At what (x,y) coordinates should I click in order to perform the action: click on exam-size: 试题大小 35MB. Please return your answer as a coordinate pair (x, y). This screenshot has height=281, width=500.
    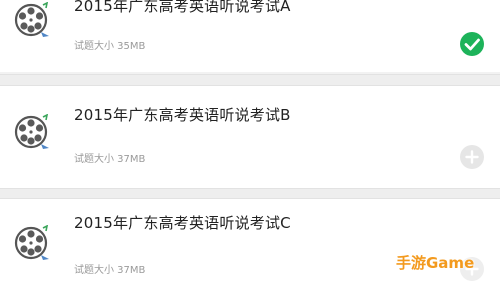
    Looking at the image, I should click on (110, 46).